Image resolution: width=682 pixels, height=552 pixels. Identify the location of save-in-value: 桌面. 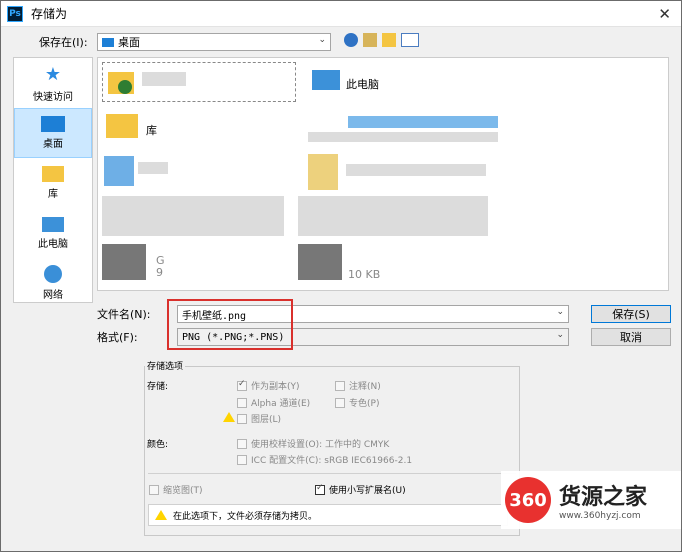
(129, 42).